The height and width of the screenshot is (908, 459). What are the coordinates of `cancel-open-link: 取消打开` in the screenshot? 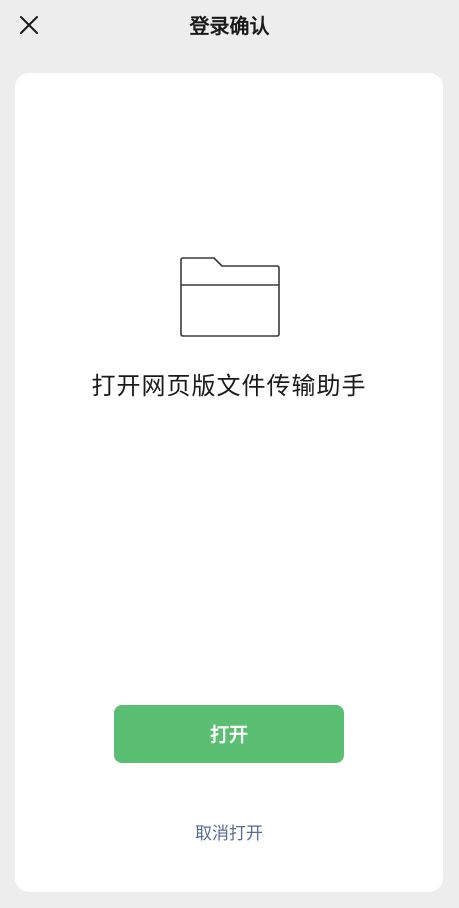 It's located at (229, 834).